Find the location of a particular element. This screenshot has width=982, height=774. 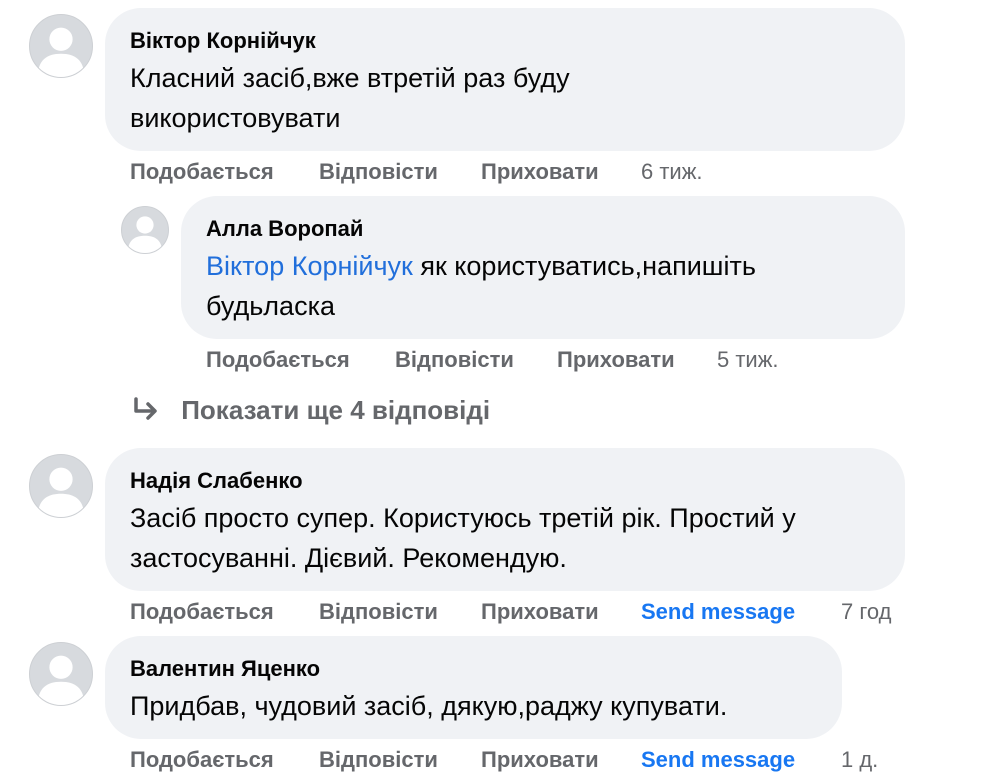

comment-author: Віктор Корнійчук is located at coordinates (223, 41).